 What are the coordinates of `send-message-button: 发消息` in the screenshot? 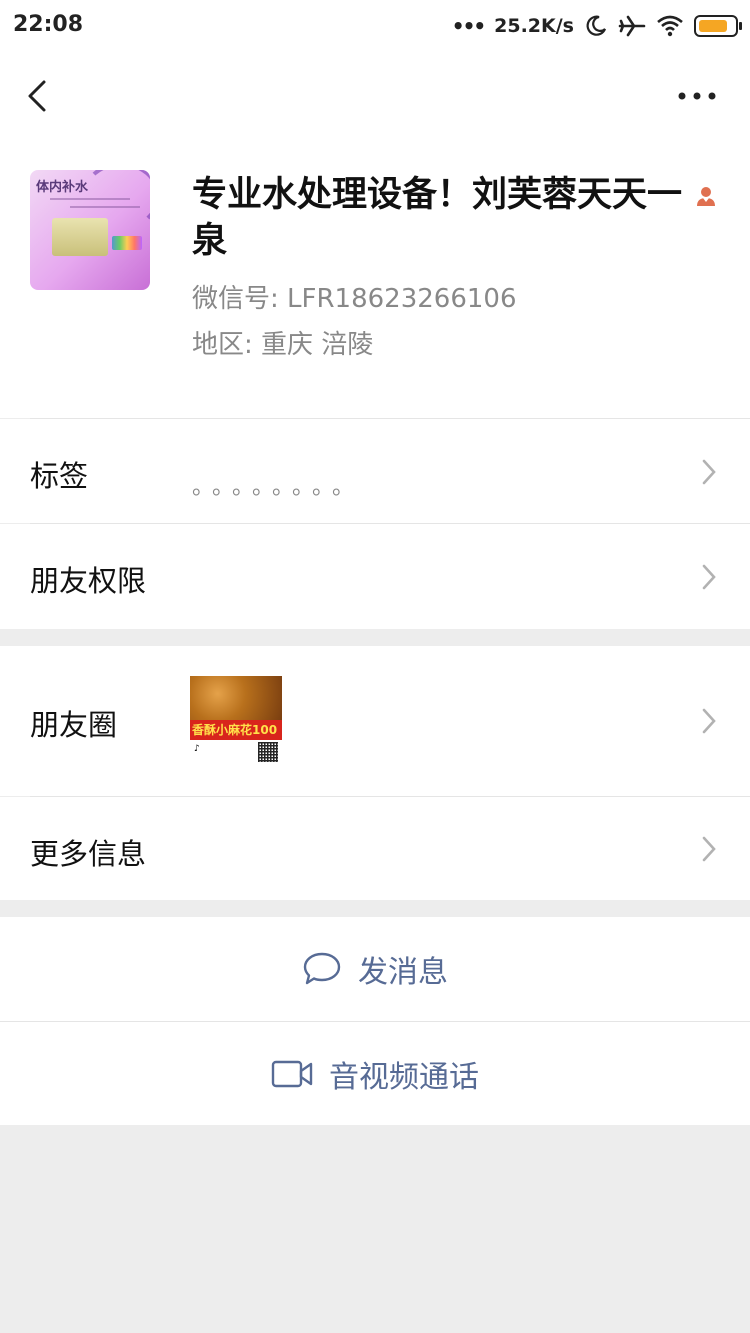 It's located at (375, 969).